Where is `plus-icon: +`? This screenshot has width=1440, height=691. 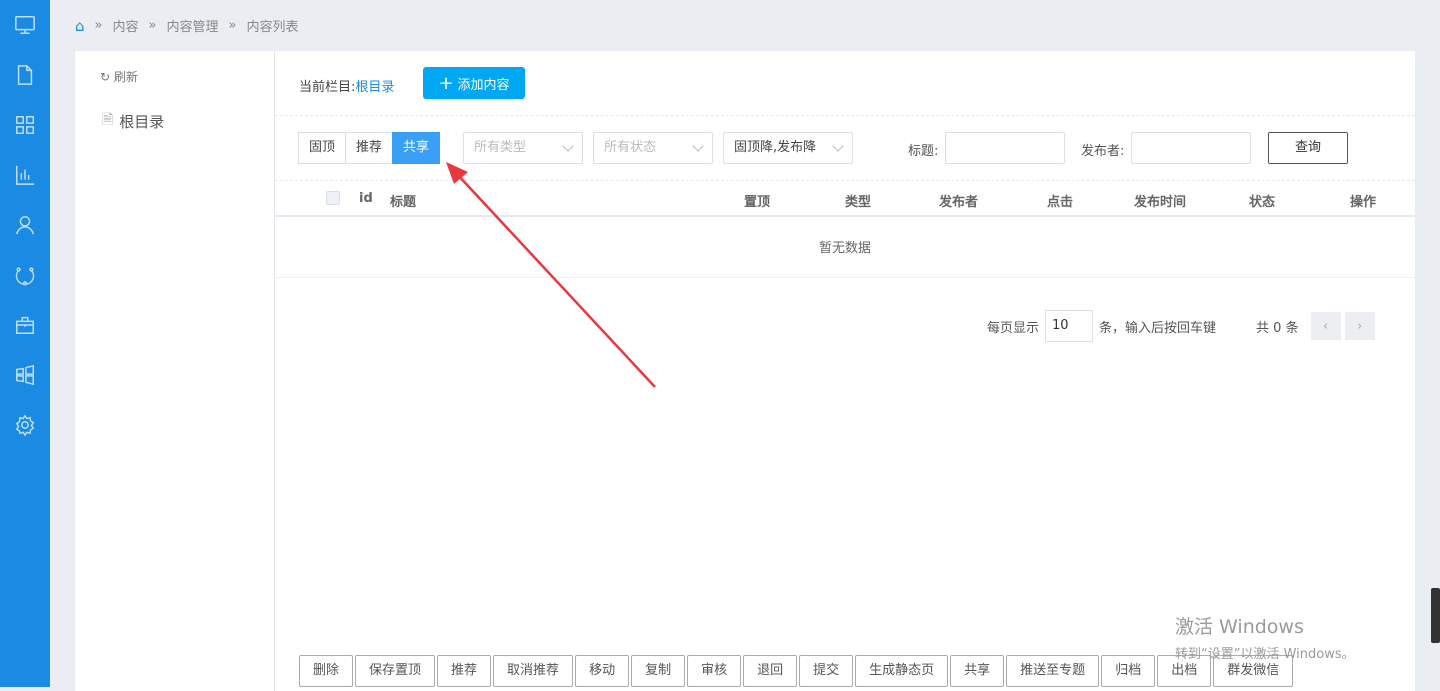
plus-icon: + is located at coordinates (446, 83).